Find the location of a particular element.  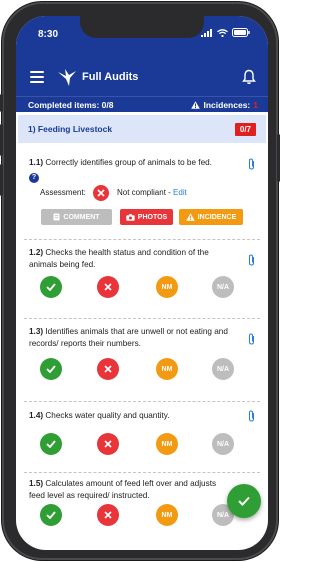

battery-icon is located at coordinates (241, 32).